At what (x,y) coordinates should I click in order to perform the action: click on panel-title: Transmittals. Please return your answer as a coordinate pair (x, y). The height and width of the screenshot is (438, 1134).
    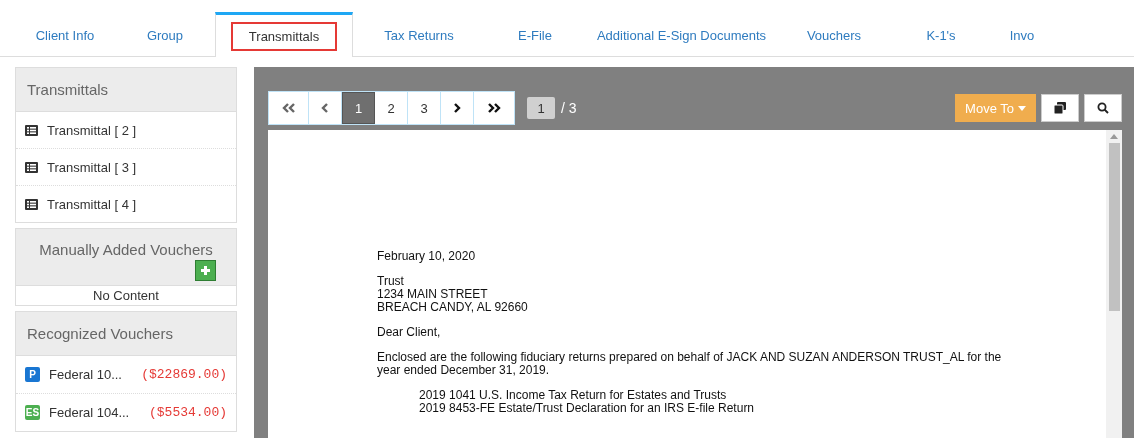
    Looking at the image, I should click on (126, 90).